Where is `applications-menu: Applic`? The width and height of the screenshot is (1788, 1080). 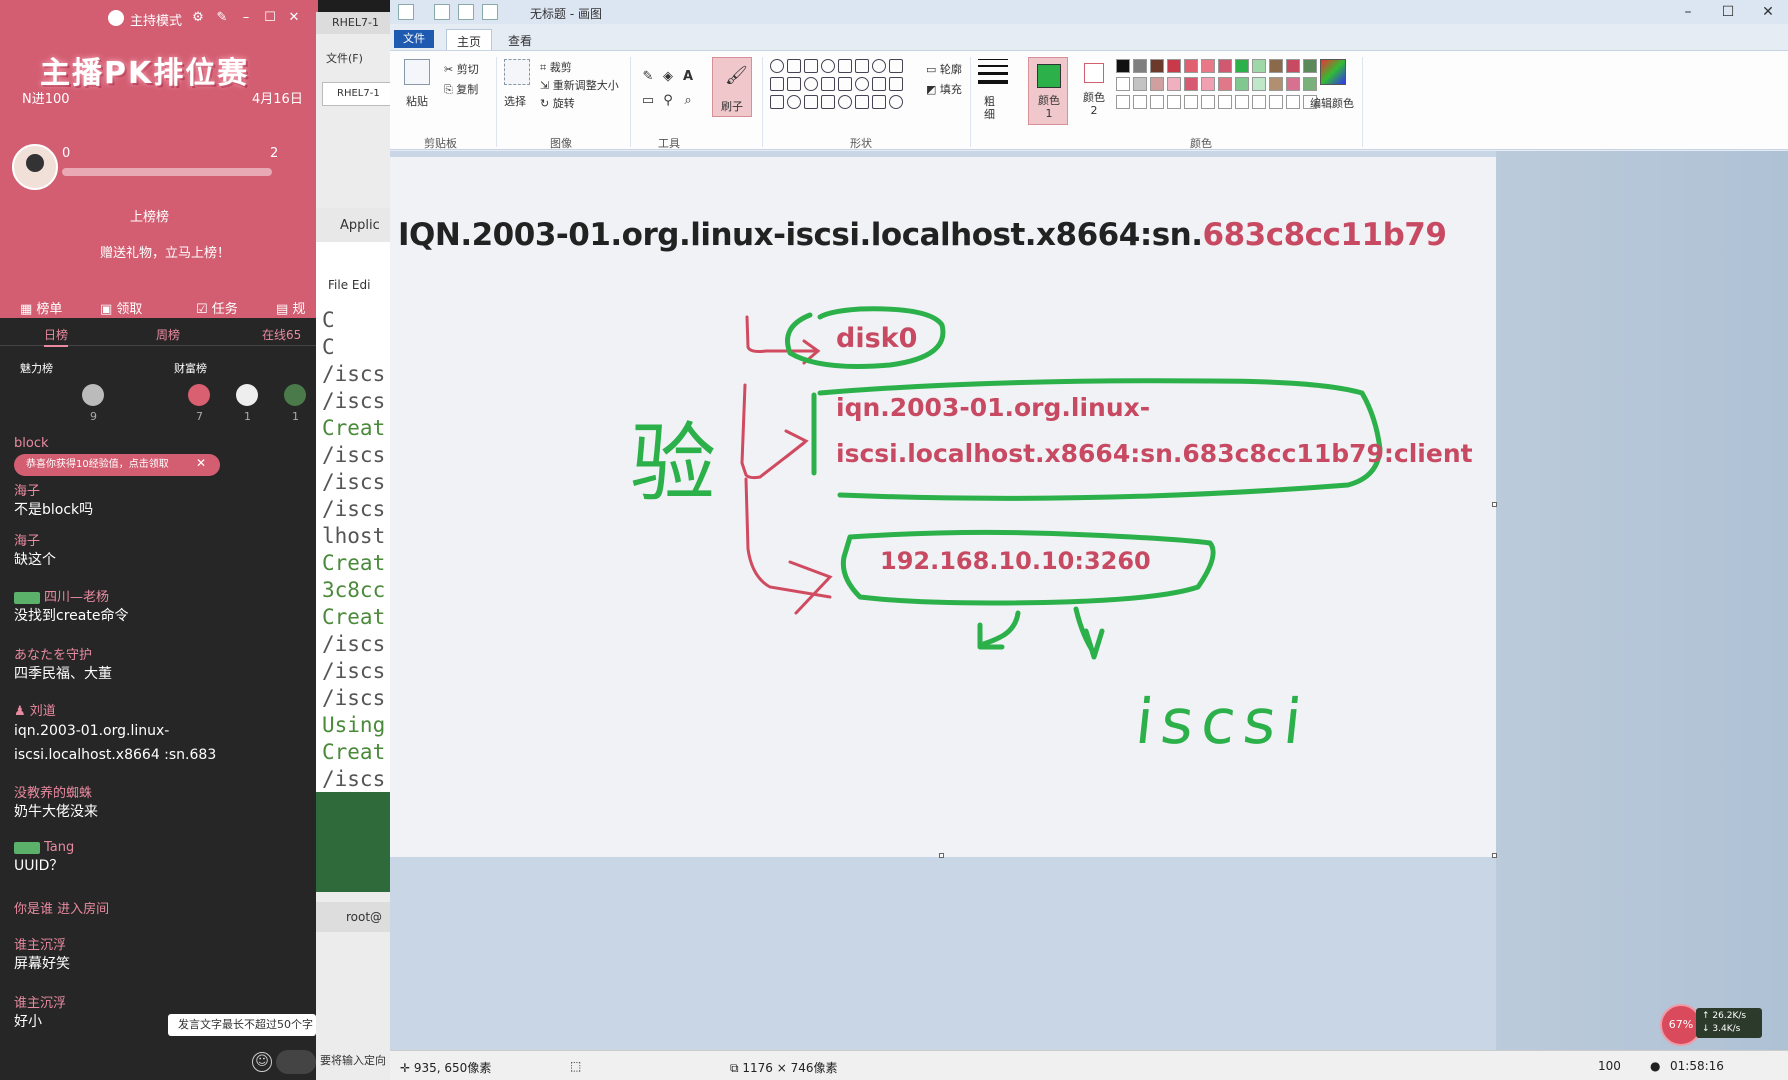
applications-menu: Applic is located at coordinates (356, 226).